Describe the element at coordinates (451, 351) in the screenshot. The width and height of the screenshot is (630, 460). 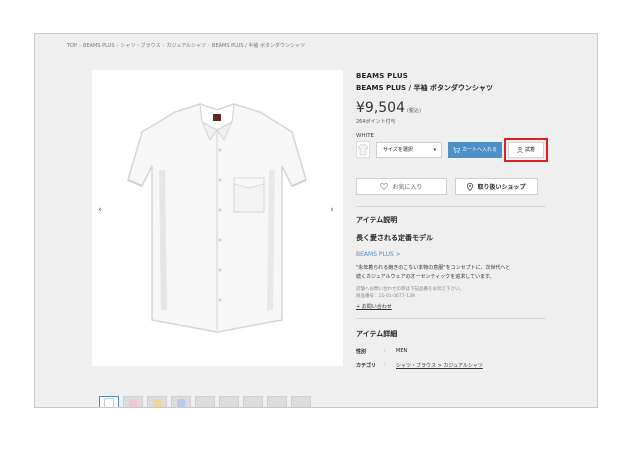
I see `detail-row-gender: 性別: MEN` at that location.